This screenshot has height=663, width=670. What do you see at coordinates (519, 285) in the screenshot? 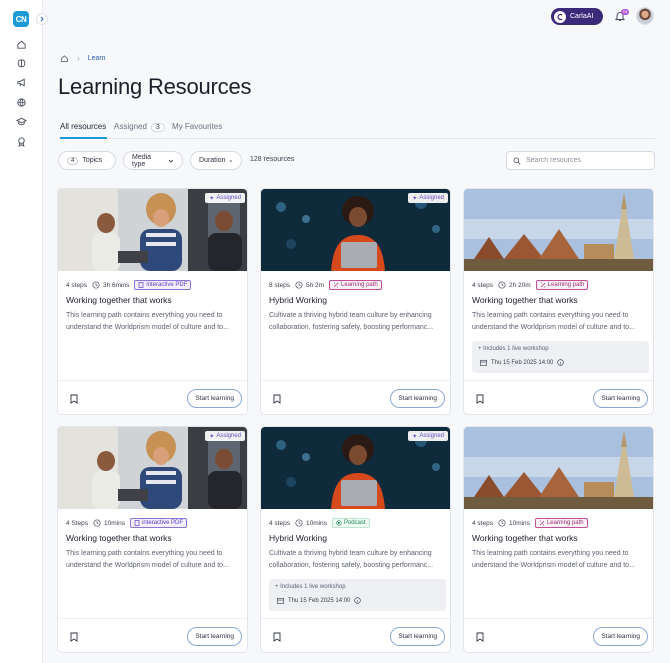
I see `duration: 2h 20m` at bounding box center [519, 285].